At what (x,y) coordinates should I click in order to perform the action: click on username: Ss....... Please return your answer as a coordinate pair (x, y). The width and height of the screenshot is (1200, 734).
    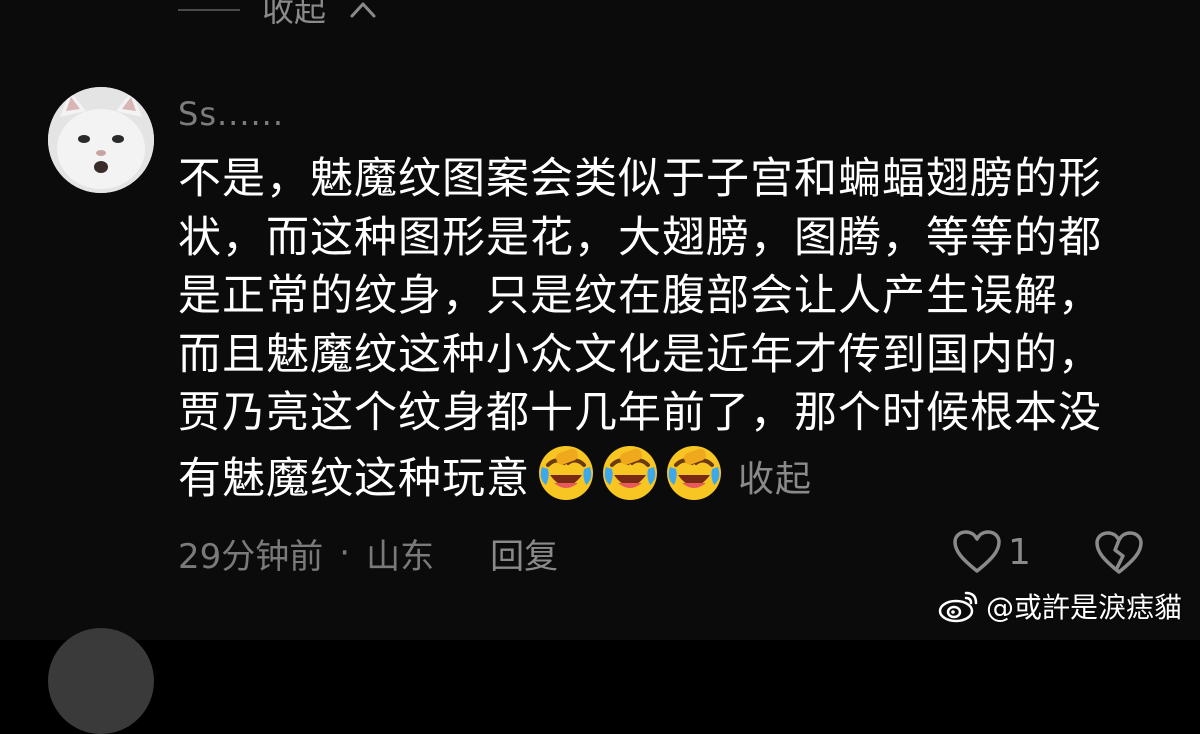
    Looking at the image, I should click on (231, 114).